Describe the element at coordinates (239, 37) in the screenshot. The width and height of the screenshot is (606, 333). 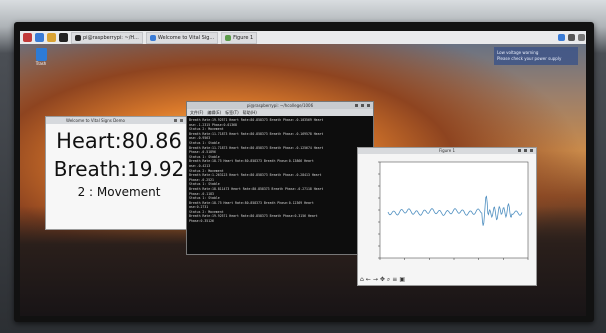
I see `taskbar-button-figure: Figure 1` at that location.